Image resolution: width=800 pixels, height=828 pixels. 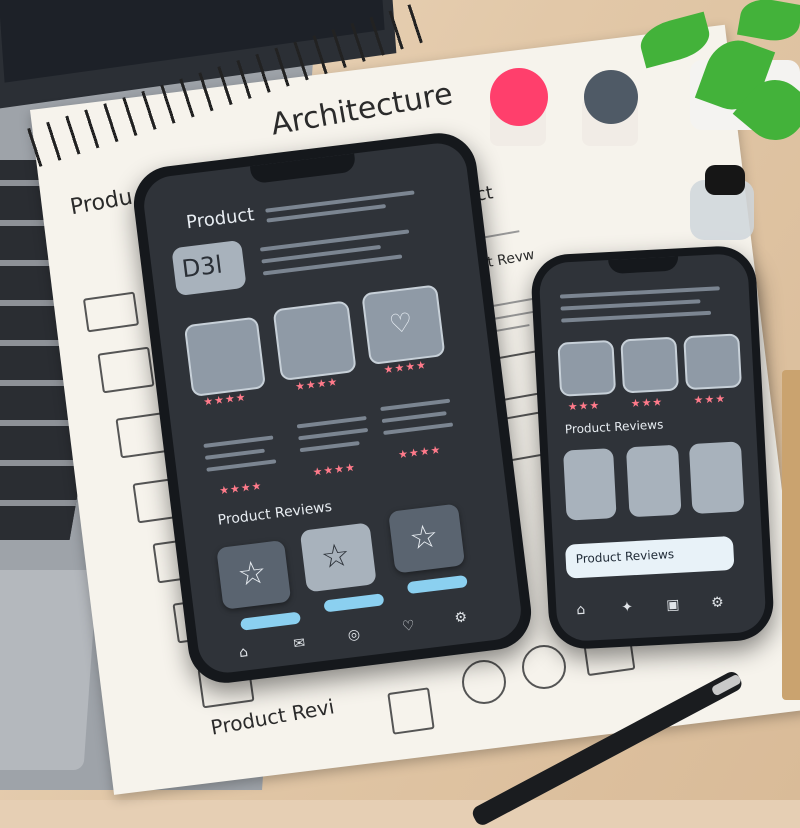 I want to click on laptop-trackpad, so click(x=49, y=670).